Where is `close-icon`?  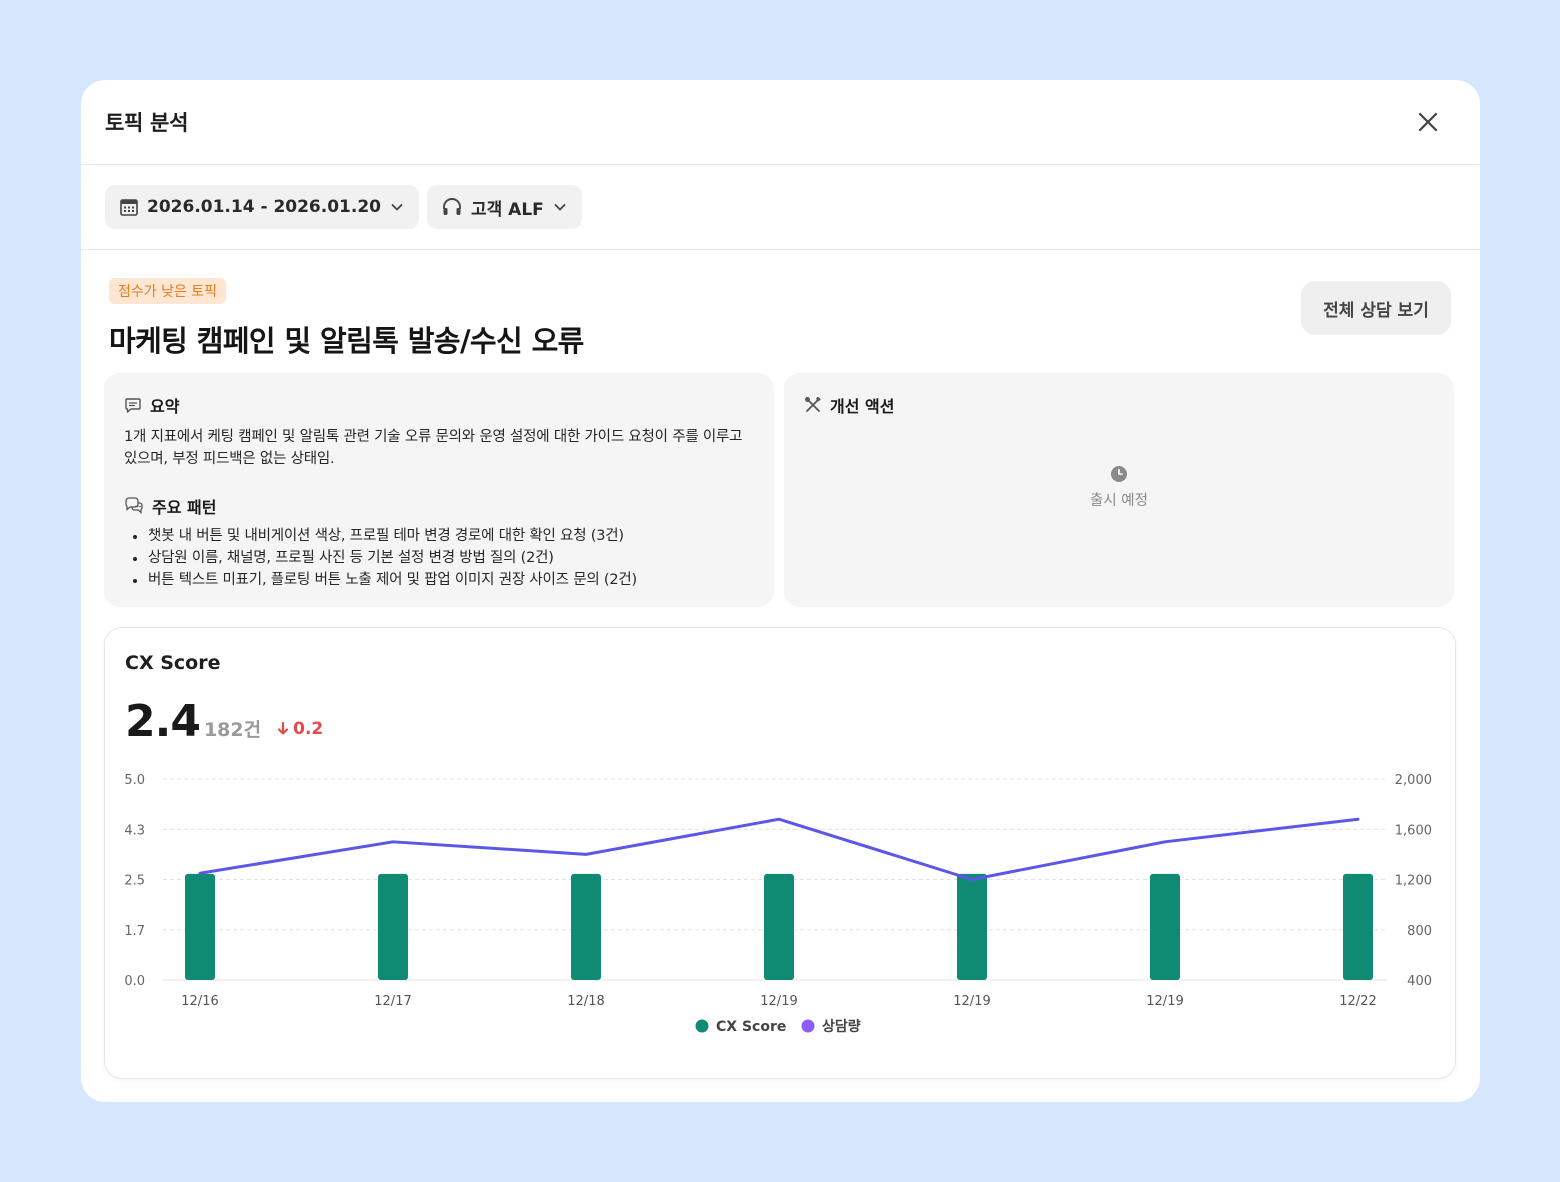 close-icon is located at coordinates (1428, 122).